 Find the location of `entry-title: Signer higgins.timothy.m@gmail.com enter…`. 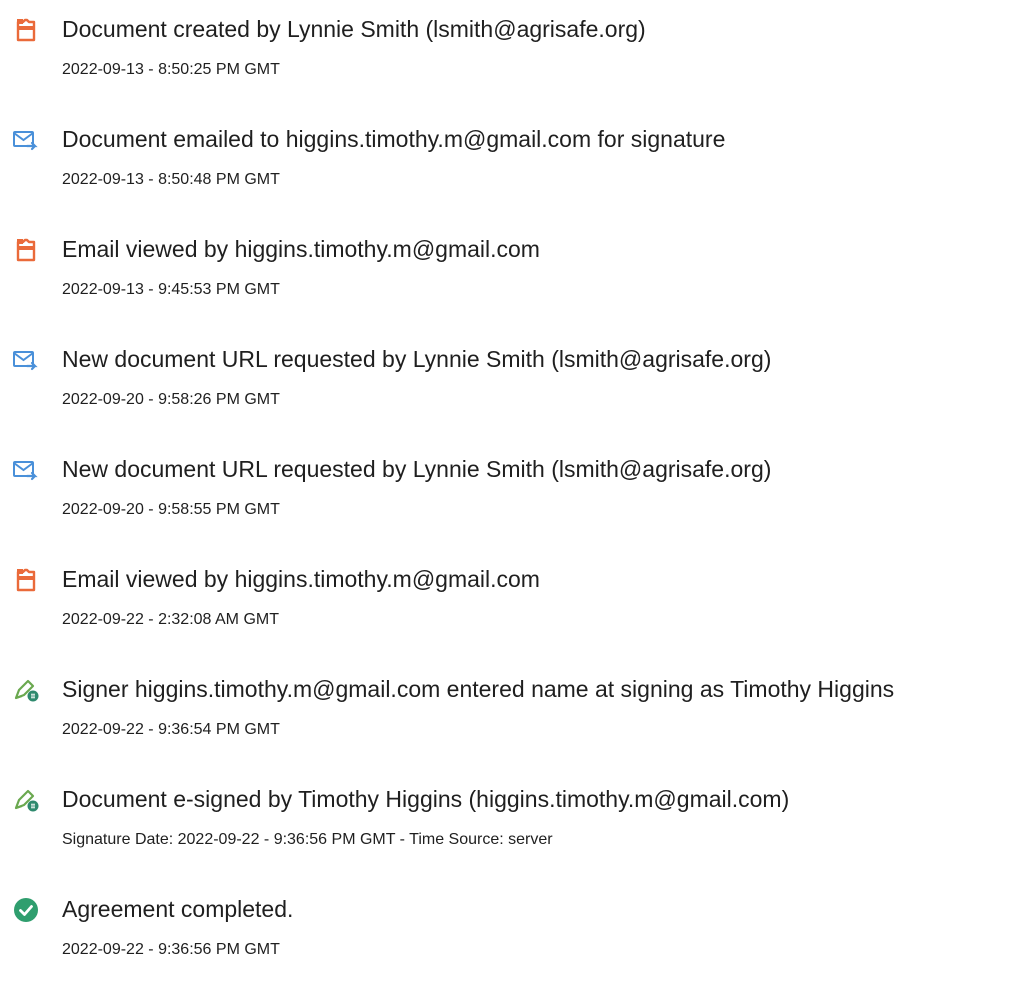

entry-title: Signer higgins.timothy.m@gmail.com enter… is located at coordinates (478, 689).